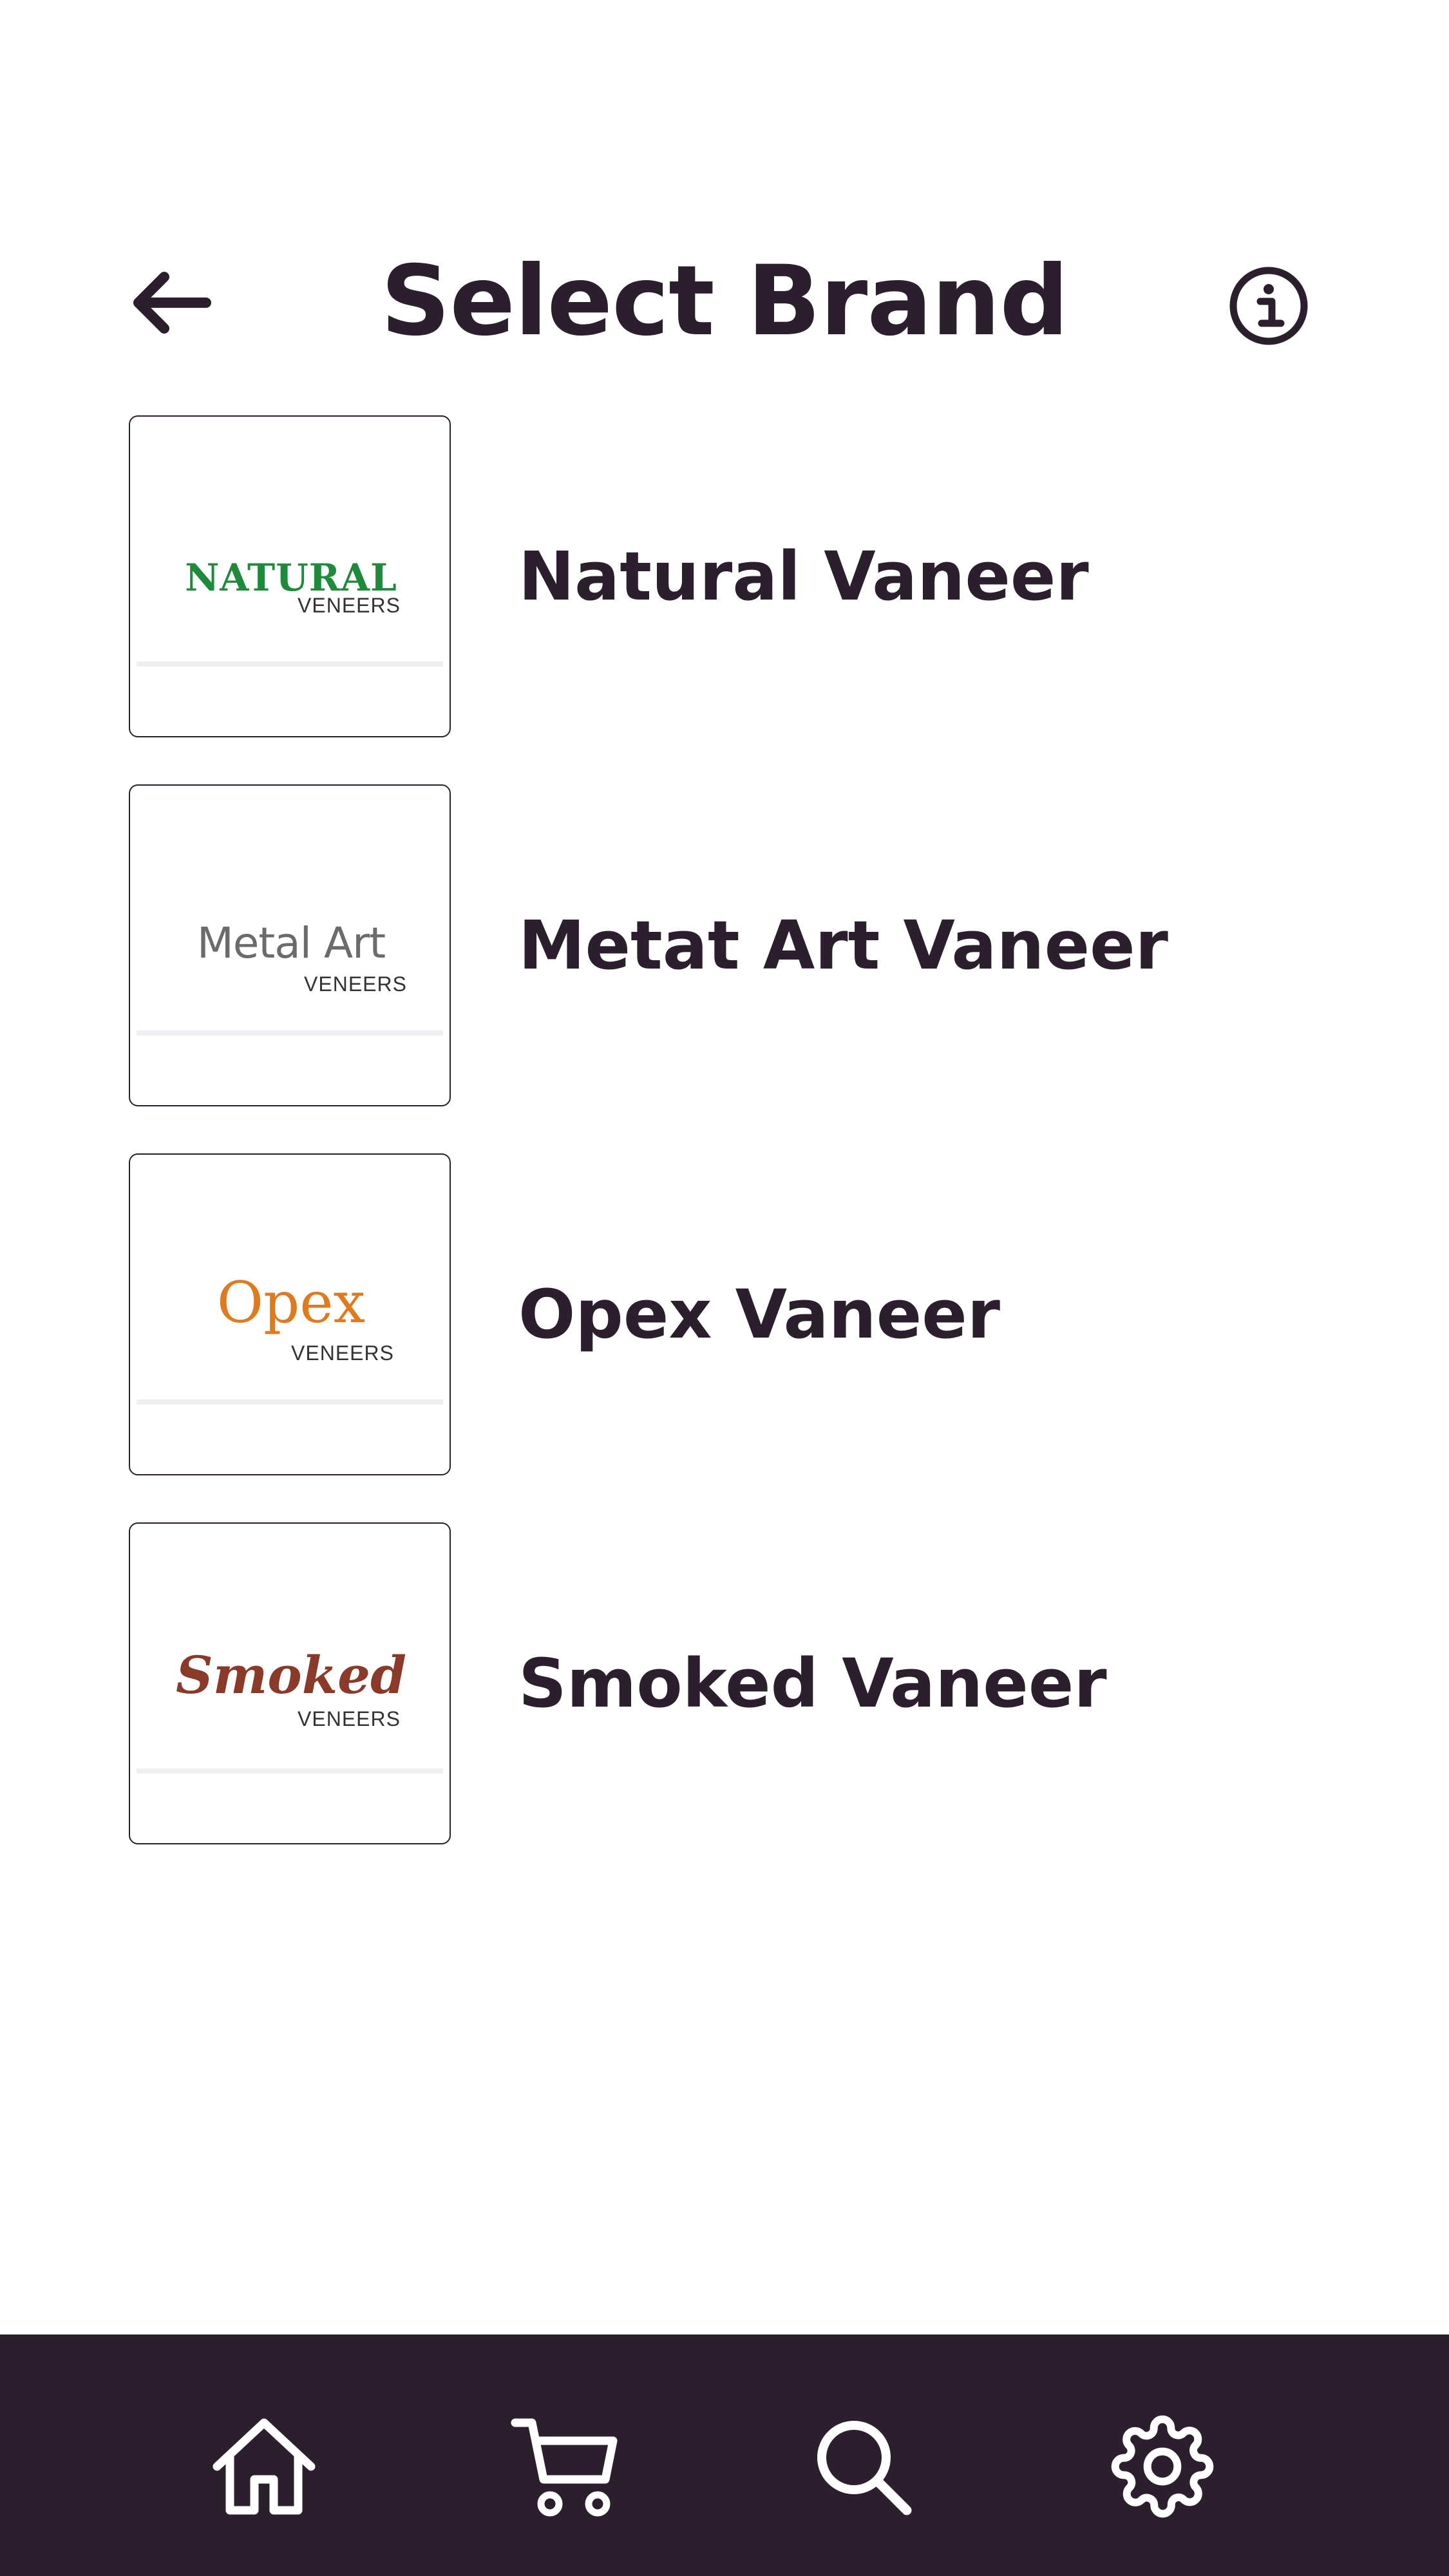 The image size is (1449, 2576). What do you see at coordinates (759, 1315) in the screenshot?
I see `brand-name: Opex Vaneer` at bounding box center [759, 1315].